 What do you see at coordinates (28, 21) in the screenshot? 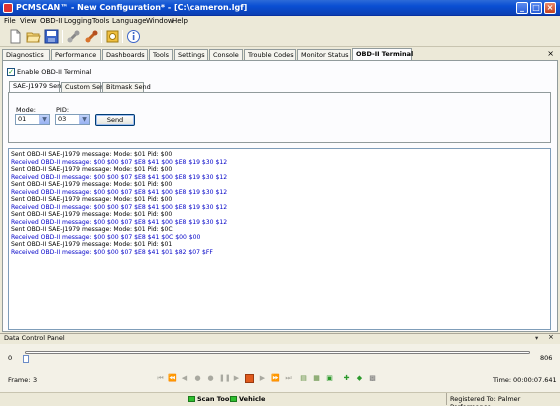
I see `menu-view: View` at bounding box center [28, 21].